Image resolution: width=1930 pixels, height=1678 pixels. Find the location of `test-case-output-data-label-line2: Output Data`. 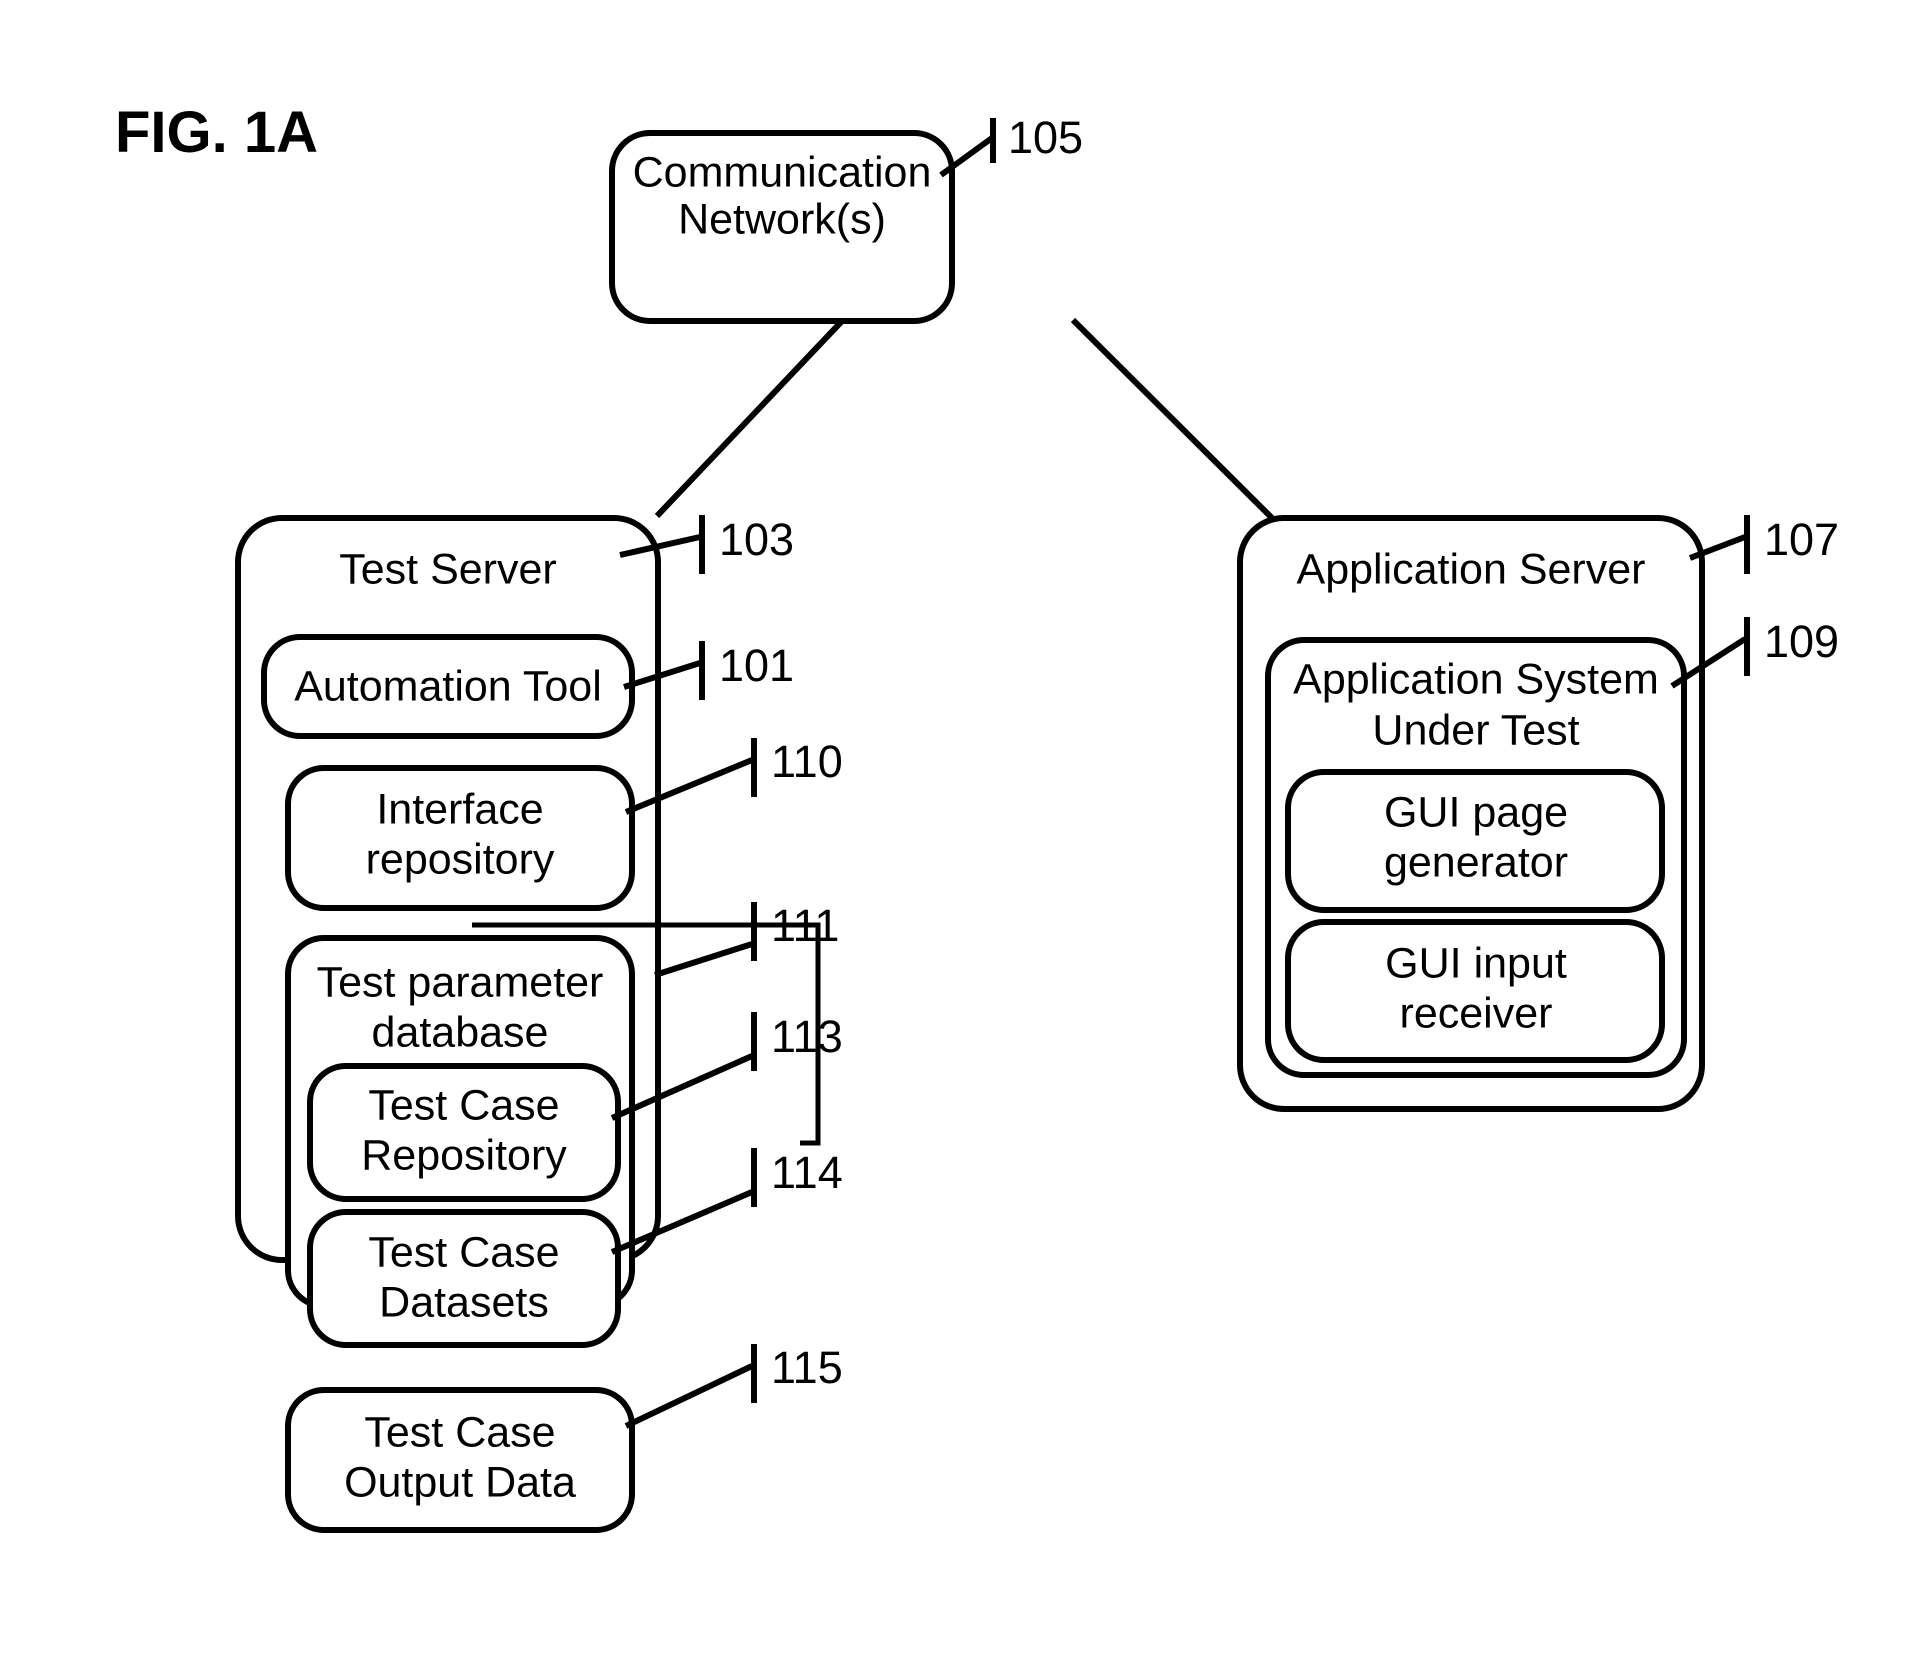

test-case-output-data-label-line2: Output Data is located at coordinates (460, 1482).